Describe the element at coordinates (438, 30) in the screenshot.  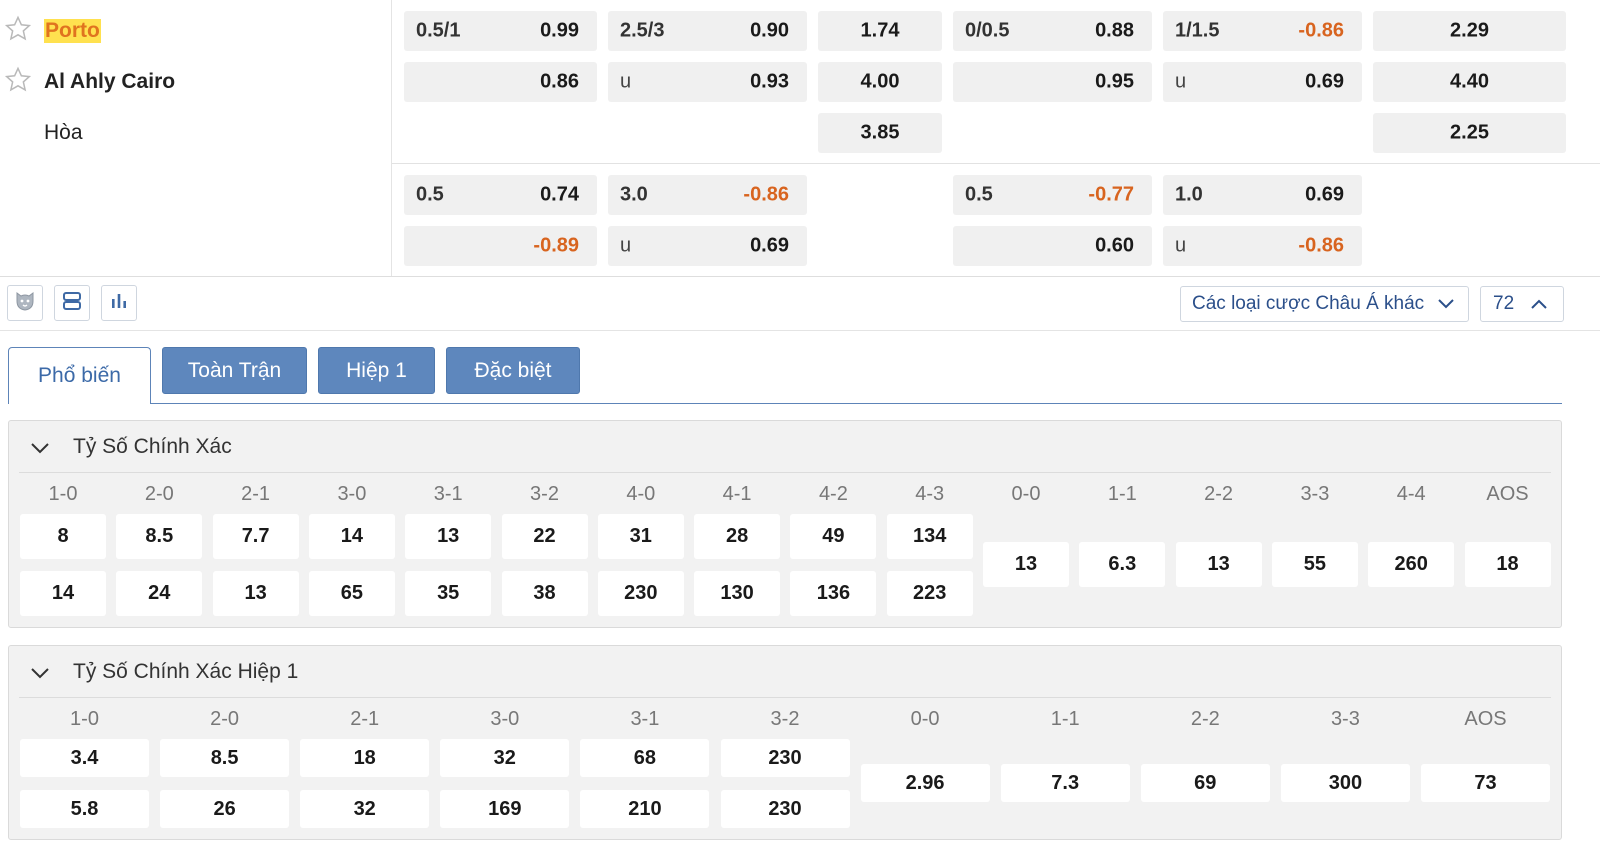
I see `handicap-line: 0.5/1` at that location.